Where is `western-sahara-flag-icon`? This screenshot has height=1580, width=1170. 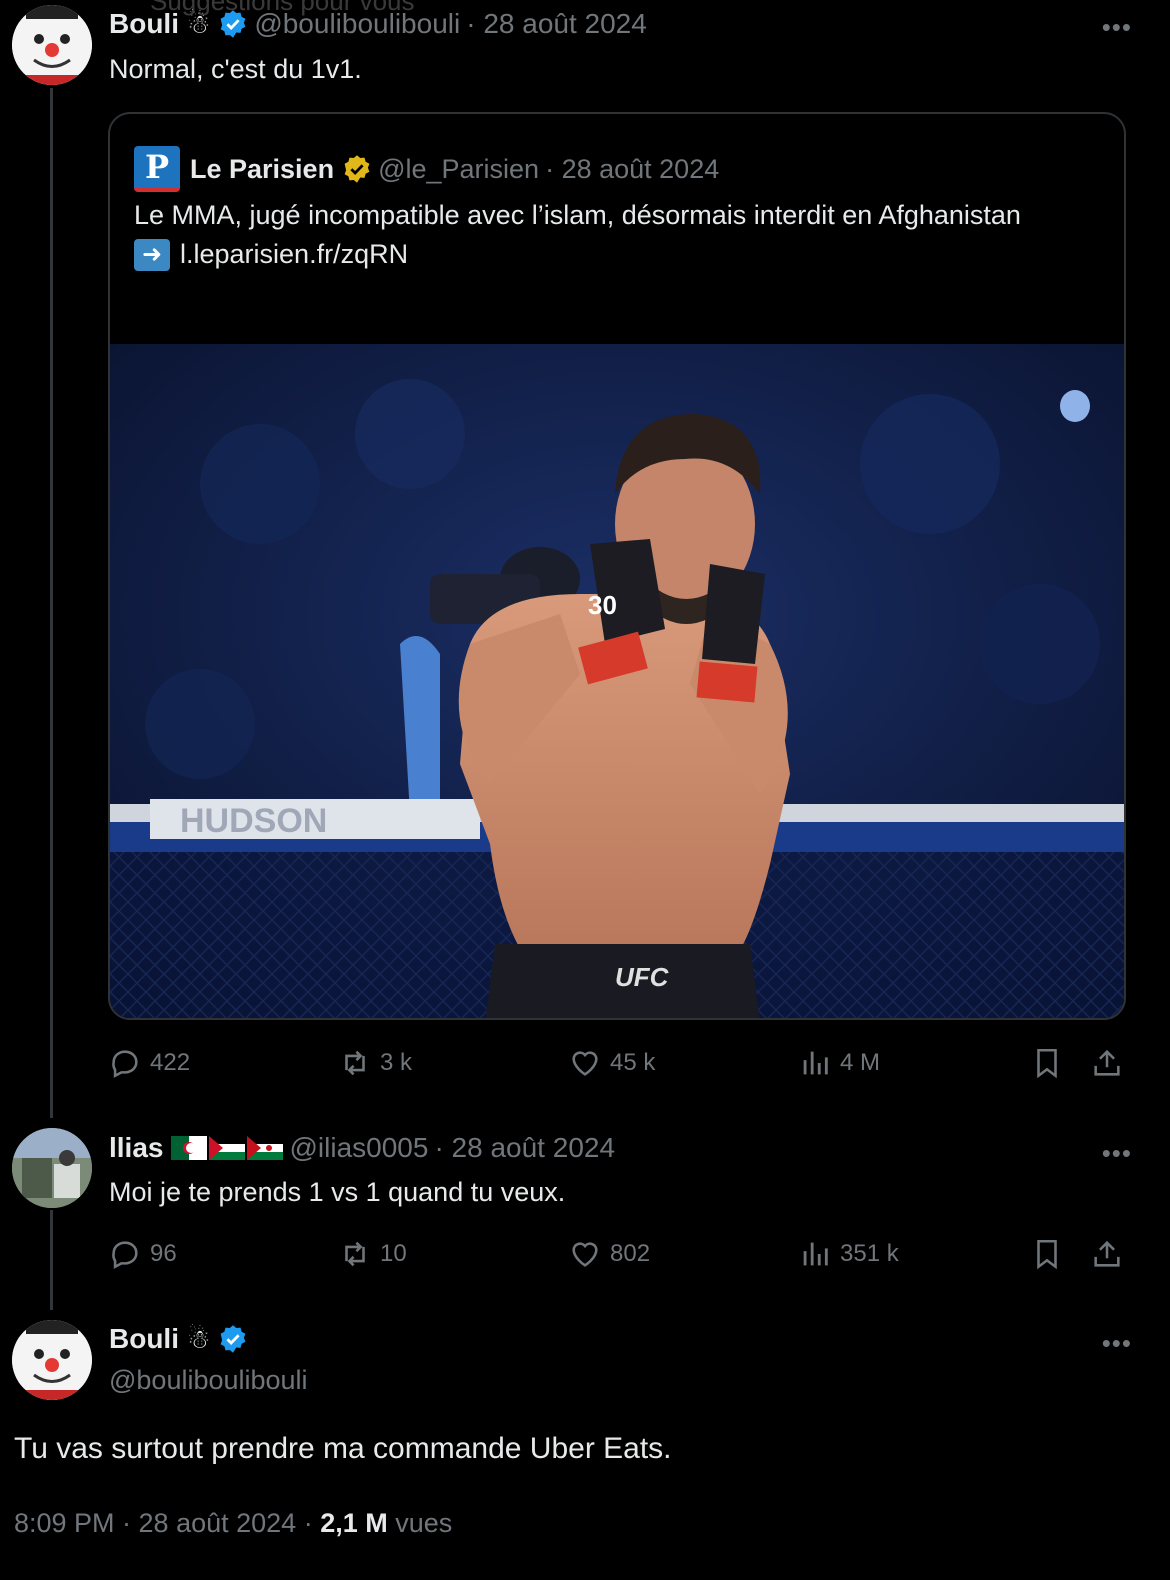
western-sahara-flag-icon is located at coordinates (265, 1148).